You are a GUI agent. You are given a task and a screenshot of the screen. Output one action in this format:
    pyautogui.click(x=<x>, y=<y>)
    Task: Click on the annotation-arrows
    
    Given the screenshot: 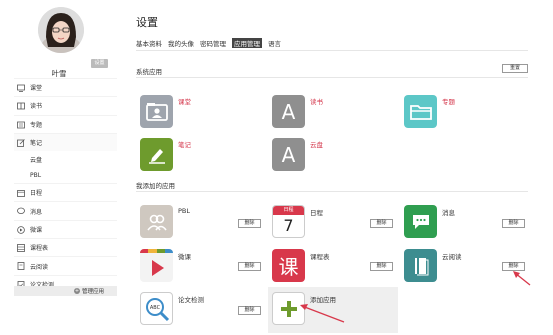 What is the action you would take?
    pyautogui.click(x=415, y=297)
    